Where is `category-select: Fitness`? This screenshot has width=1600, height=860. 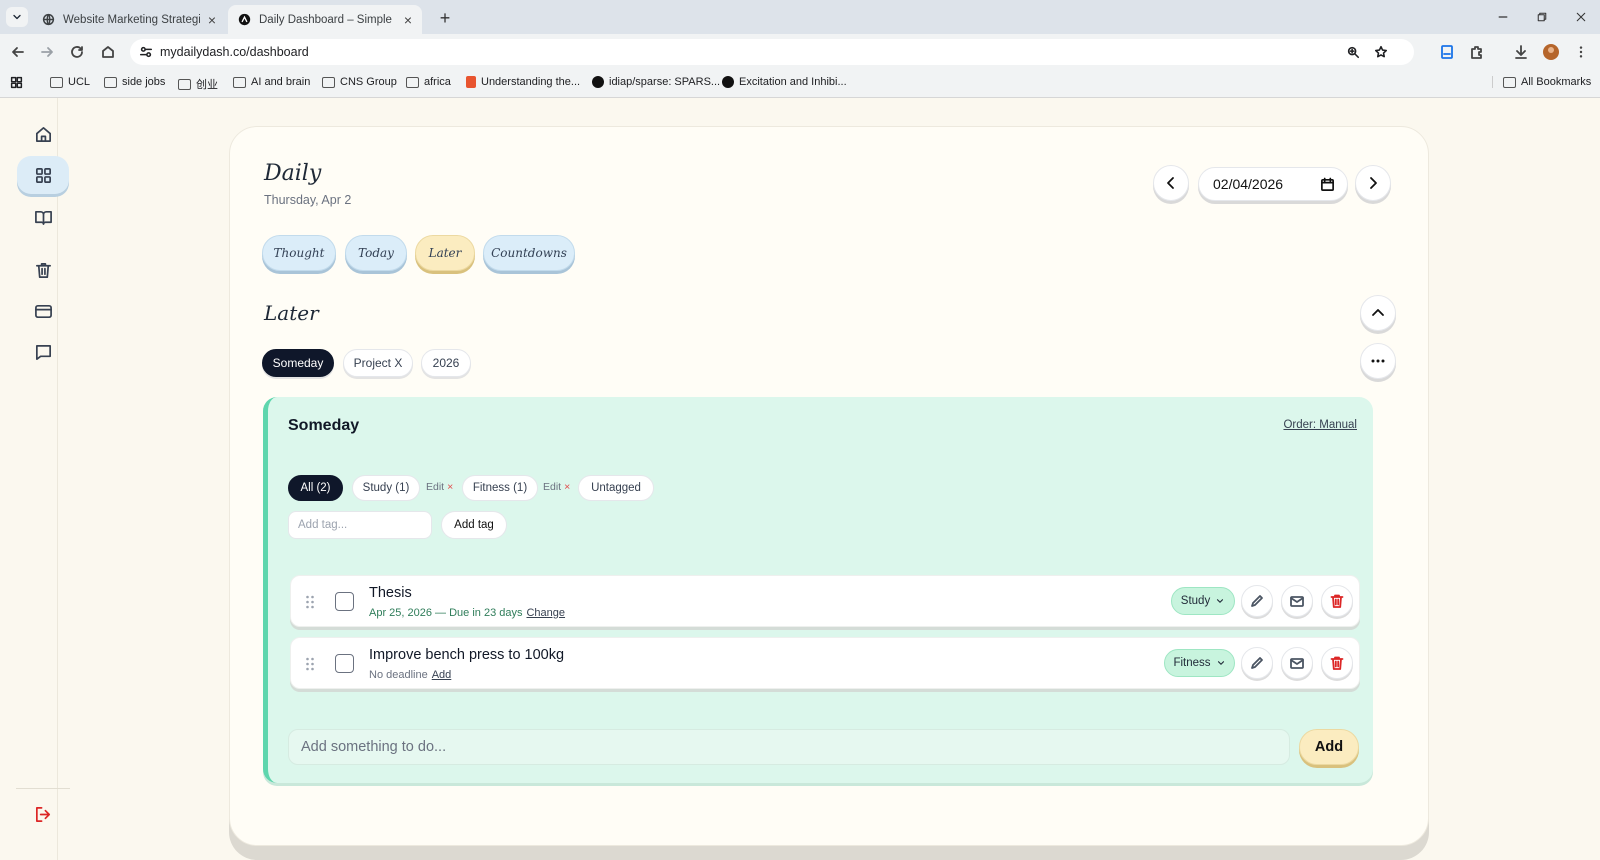 category-select: Fitness is located at coordinates (1199, 663).